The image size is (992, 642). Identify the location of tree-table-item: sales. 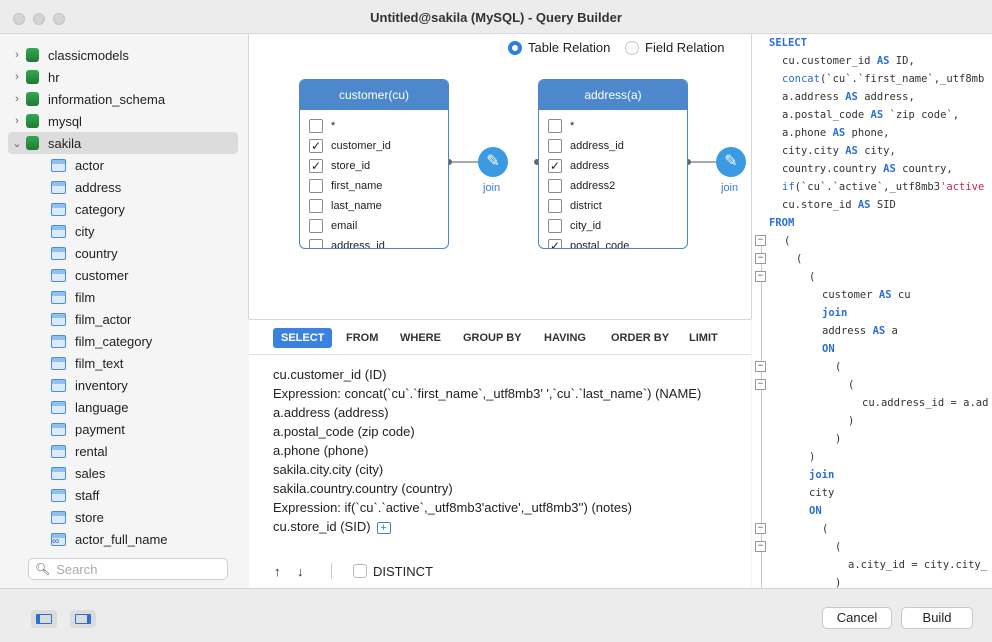
(144, 473).